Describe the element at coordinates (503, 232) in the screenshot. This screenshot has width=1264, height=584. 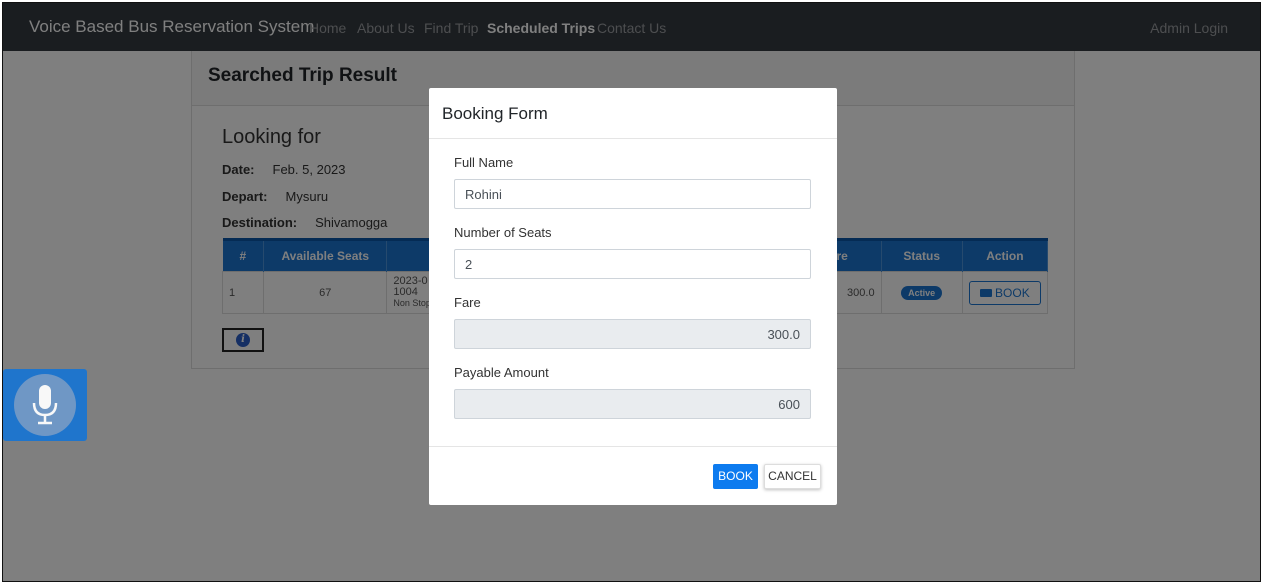
I see `seats-label: Number of Seats` at that location.